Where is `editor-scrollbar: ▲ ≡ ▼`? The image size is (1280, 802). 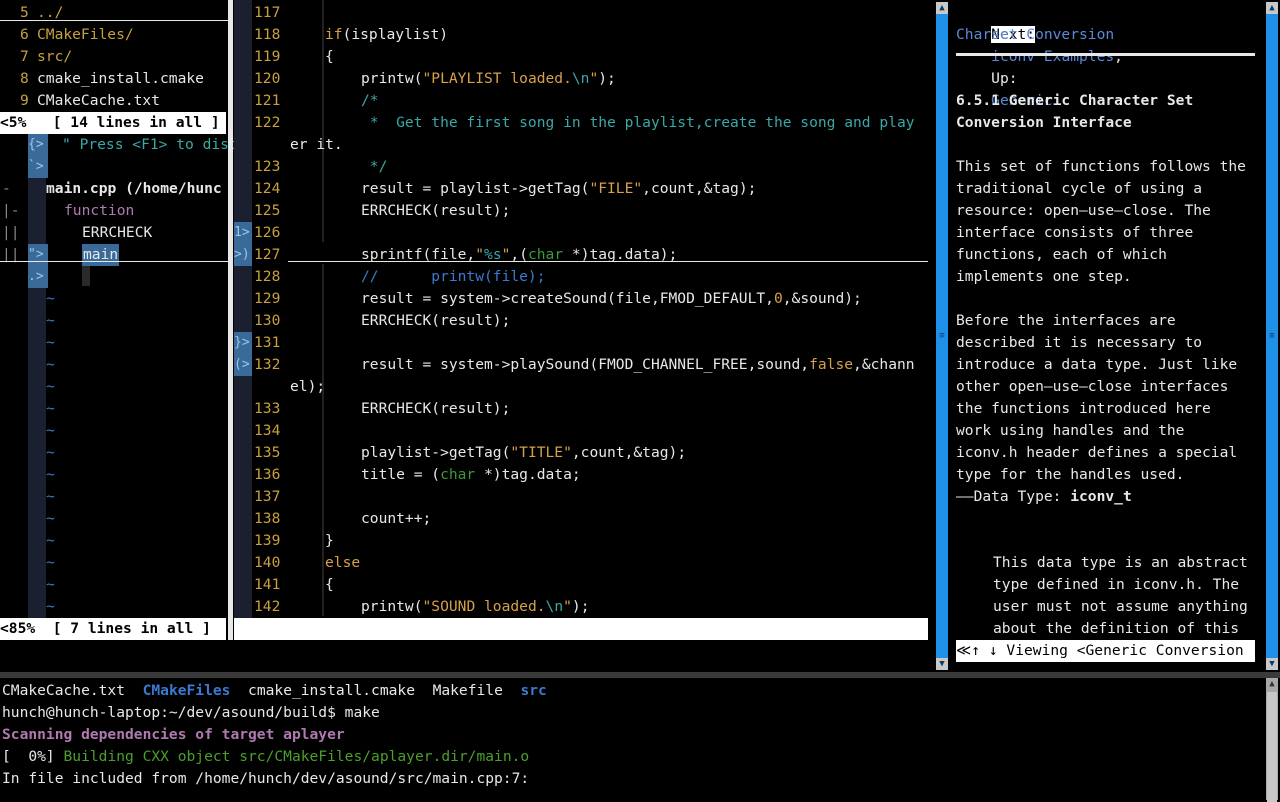
editor-scrollbar: ▲ ≡ ▼ is located at coordinates (942, 336).